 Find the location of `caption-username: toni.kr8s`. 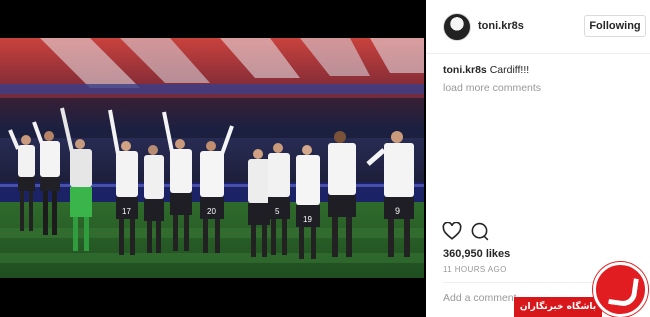

caption-username: toni.kr8s is located at coordinates (465, 70).